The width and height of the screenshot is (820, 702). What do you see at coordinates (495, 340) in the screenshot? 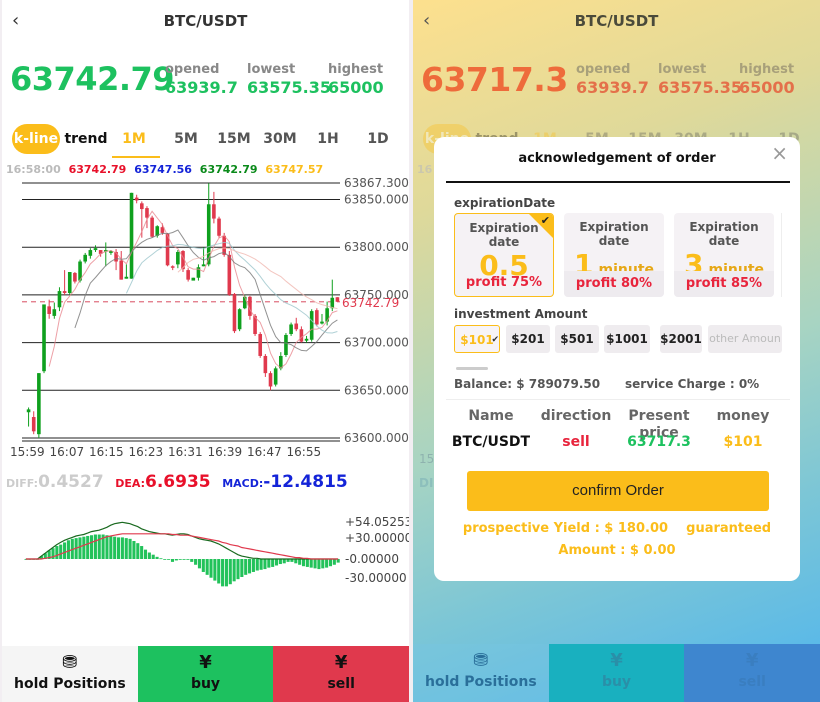
I see `checkmark-icon: ✔` at bounding box center [495, 340].